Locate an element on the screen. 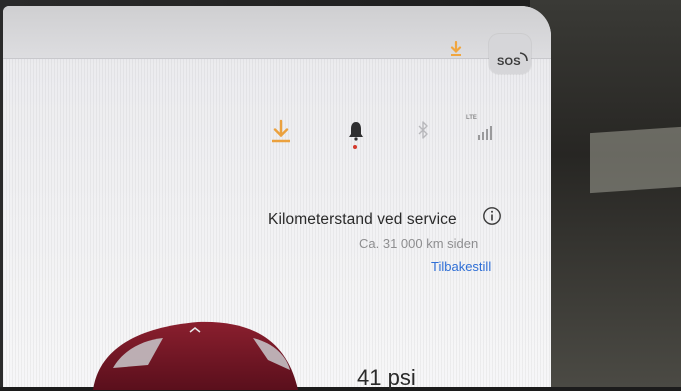 The width and height of the screenshot is (681, 391). bell-icon is located at coordinates (356, 133).